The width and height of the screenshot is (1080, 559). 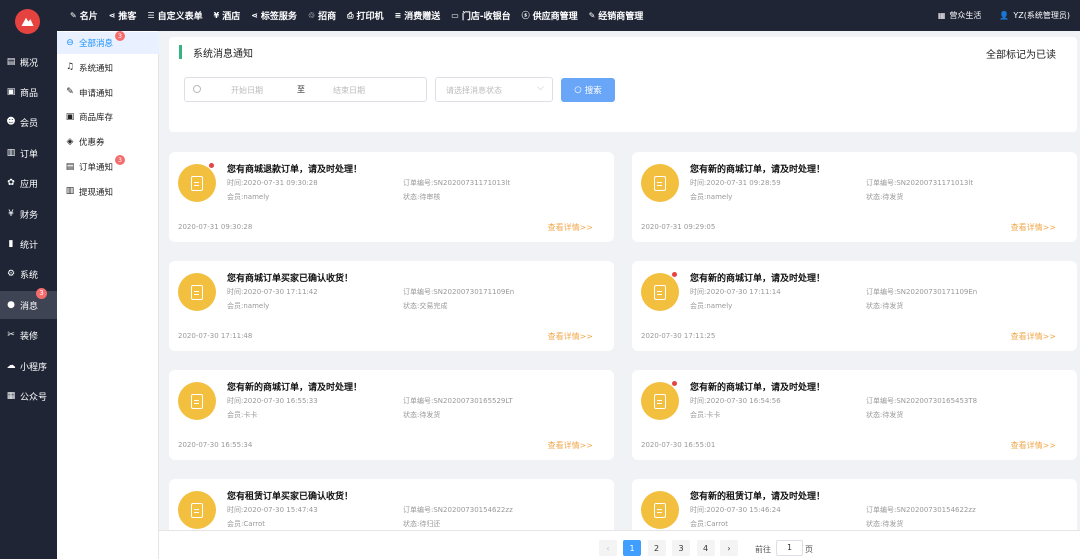 I want to click on submenu-item: ▥ 提现通知, so click(x=108, y=192).